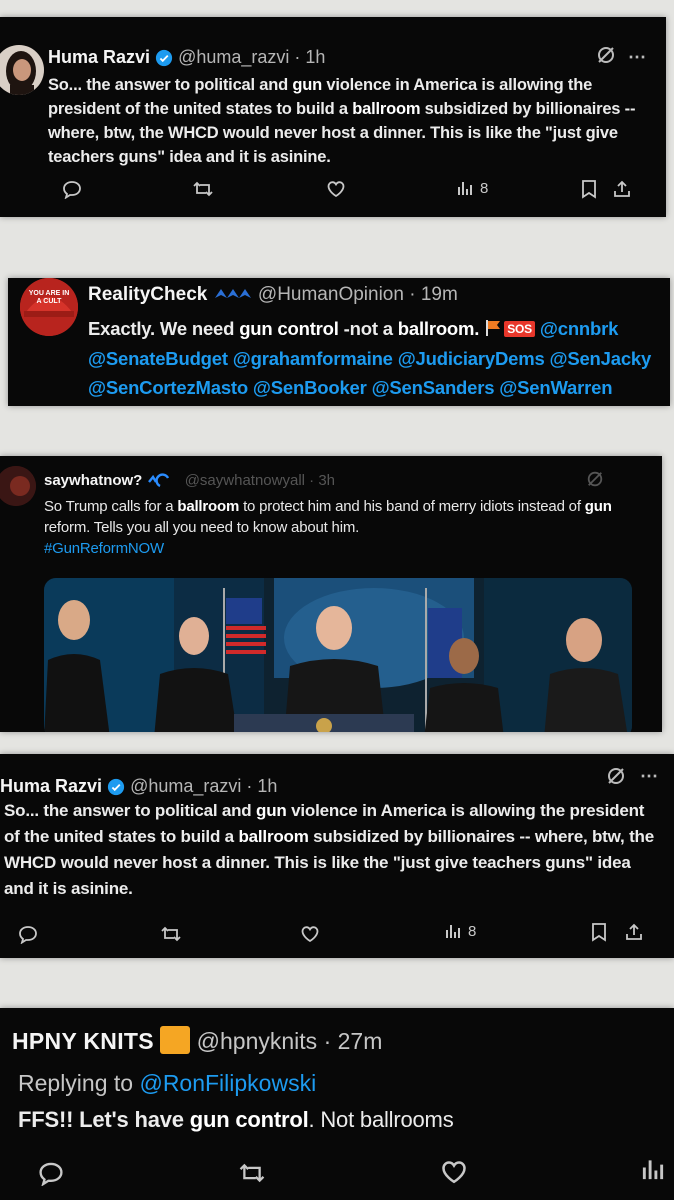  I want to click on replying-to: Replying to @RonFilipkowski, so click(167, 1083).